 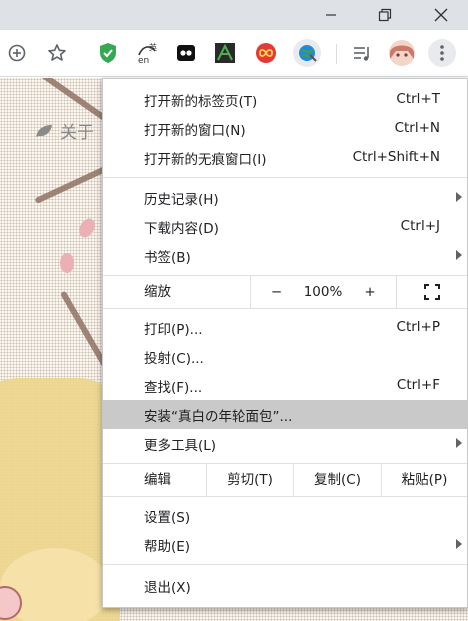 I want to click on close-button, so click(x=441, y=15).